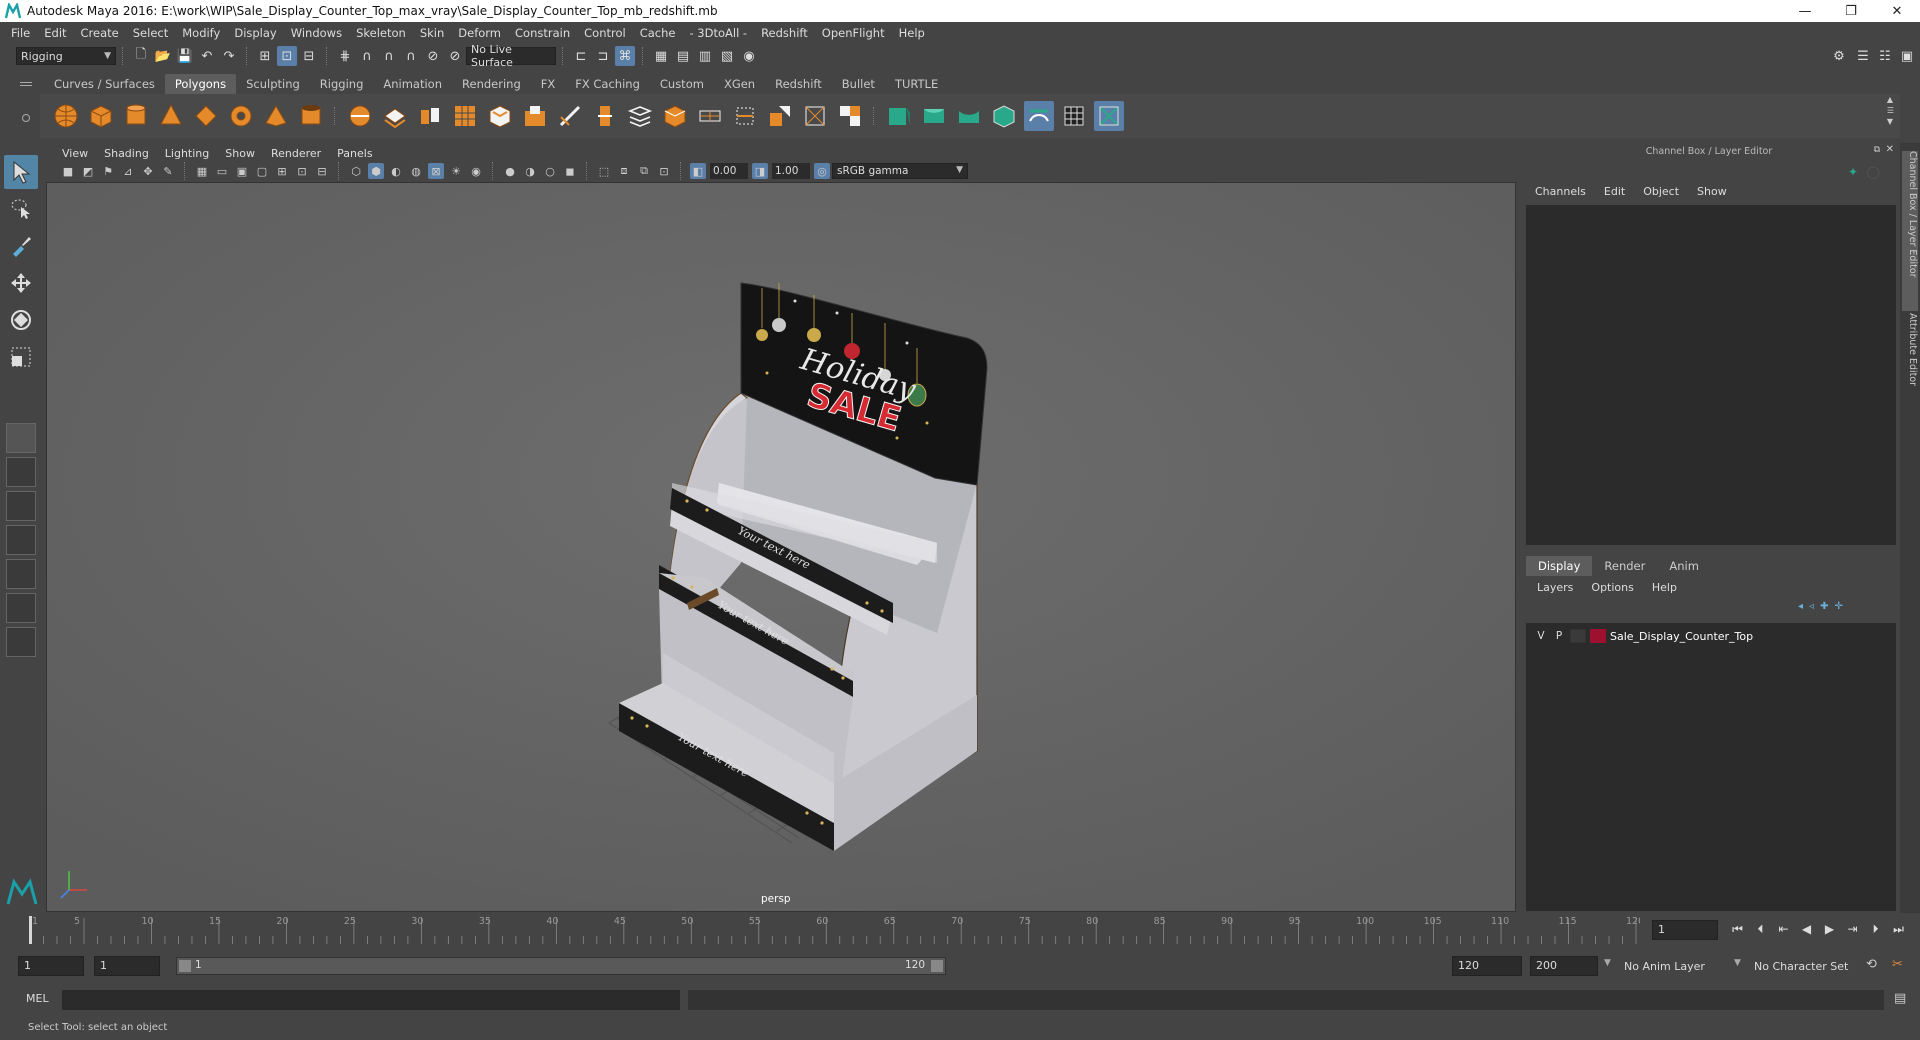 The height and width of the screenshot is (1040, 1920). Describe the element at coordinates (548, 84) in the screenshot. I see `shelf-tab-fx: FX` at that location.